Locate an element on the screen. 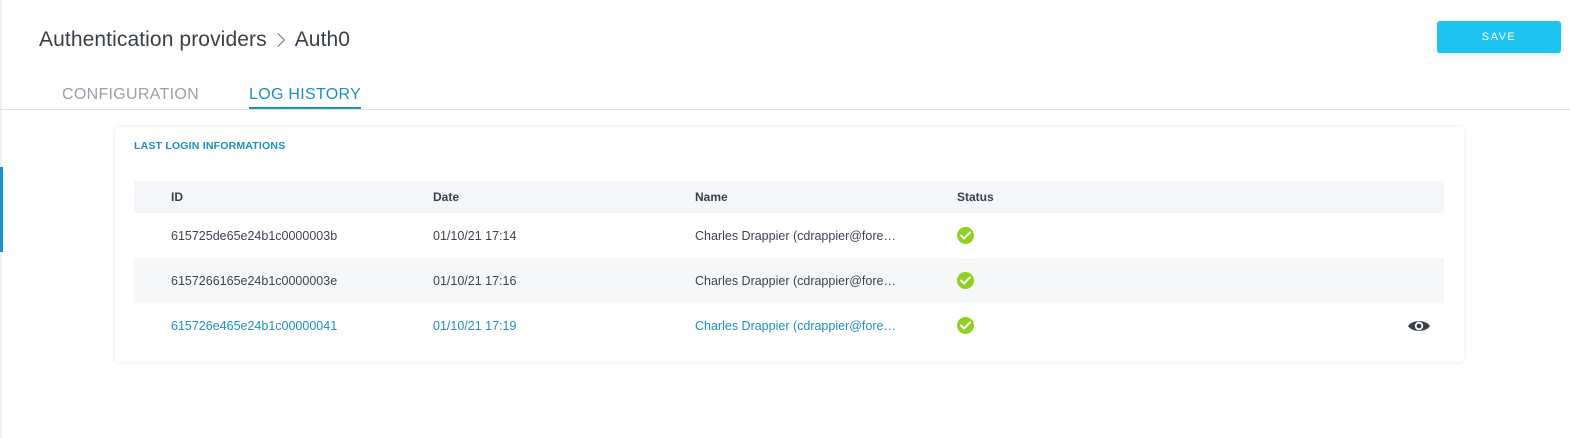 The height and width of the screenshot is (438, 1570). eye-icon is located at coordinates (1419, 326).